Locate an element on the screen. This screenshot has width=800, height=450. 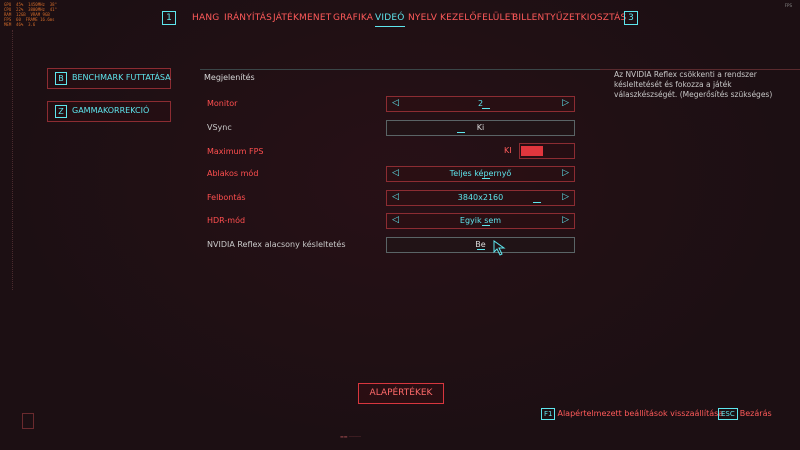
reflex-label: NVIDIA Reflex alacsony késleltetés is located at coordinates (276, 244).